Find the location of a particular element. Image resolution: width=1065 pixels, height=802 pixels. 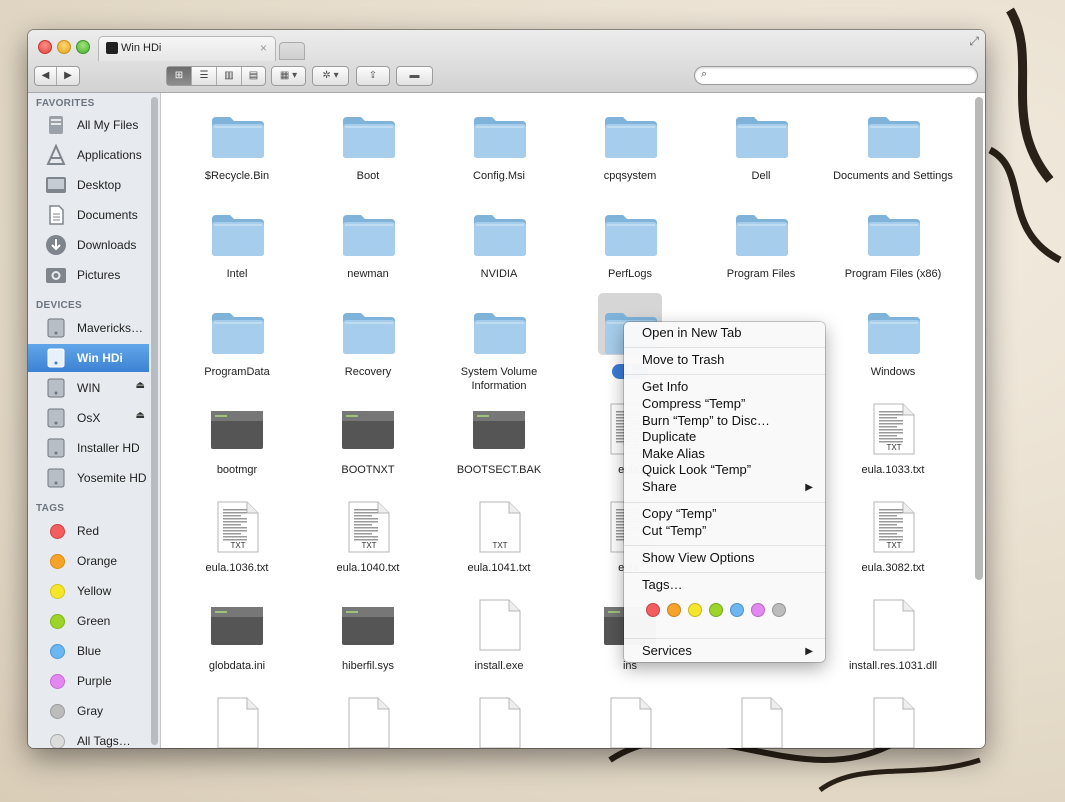

file-item: install.res.1031.dll is located at coordinates (893, 641).